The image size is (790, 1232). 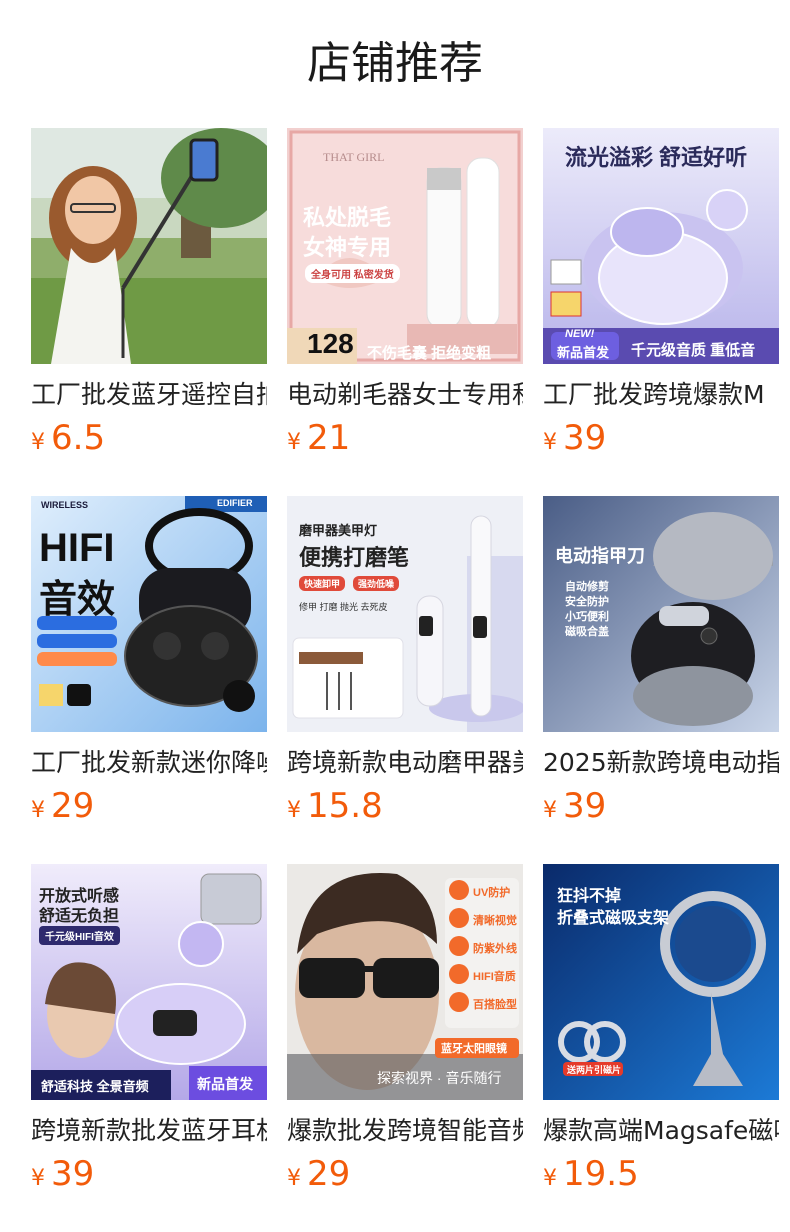 I want to click on headline-text: 流光溢彩 舒适好听, so click(x=656, y=157).